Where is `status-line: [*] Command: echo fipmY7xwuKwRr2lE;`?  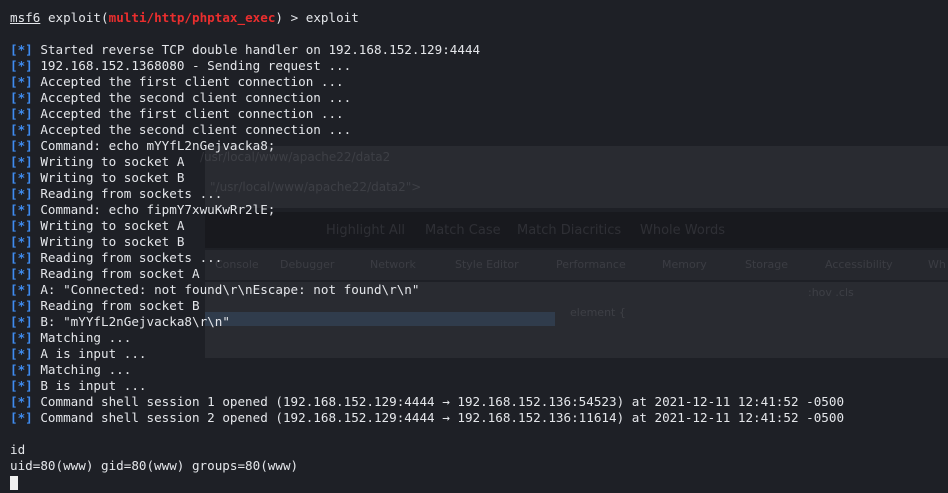
status-line: [*] Command: echo fipmY7xwuKwRr2lE; is located at coordinates (479, 210).